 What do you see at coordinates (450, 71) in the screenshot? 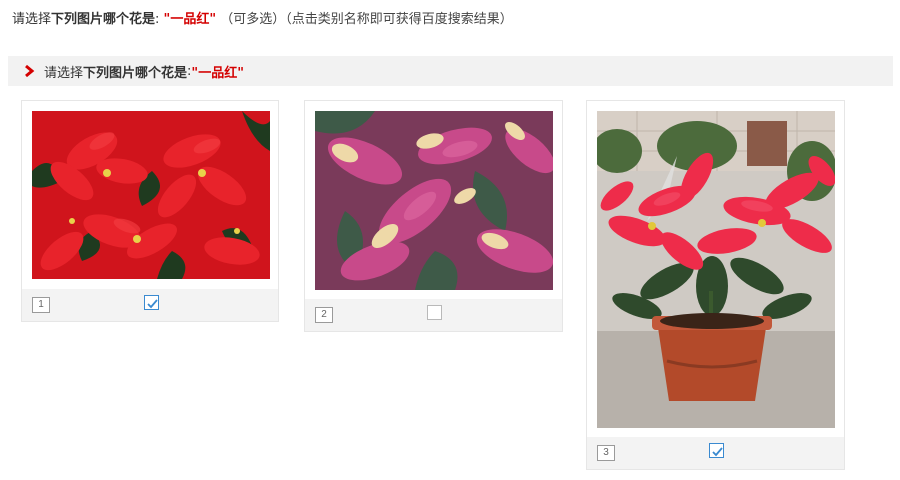
I see `section-header: 请选择 下列图片哪个花是: "一品红"` at bounding box center [450, 71].